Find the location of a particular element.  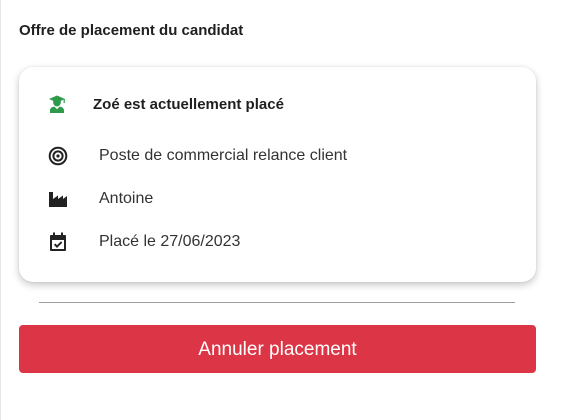

factory-icon is located at coordinates (58, 199).